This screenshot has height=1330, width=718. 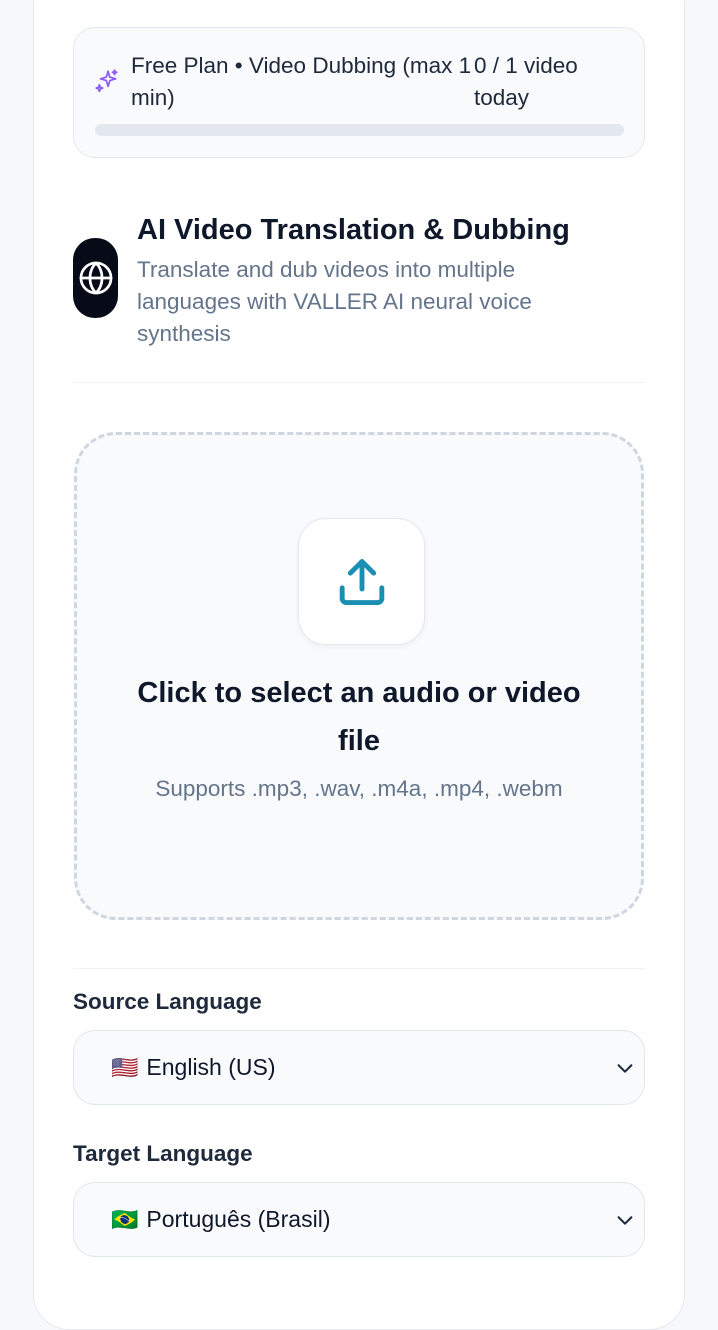 What do you see at coordinates (359, 788) in the screenshot?
I see `supported-formats: Supports .mp3, .wav, .m4a, .mp4, .webm` at bounding box center [359, 788].